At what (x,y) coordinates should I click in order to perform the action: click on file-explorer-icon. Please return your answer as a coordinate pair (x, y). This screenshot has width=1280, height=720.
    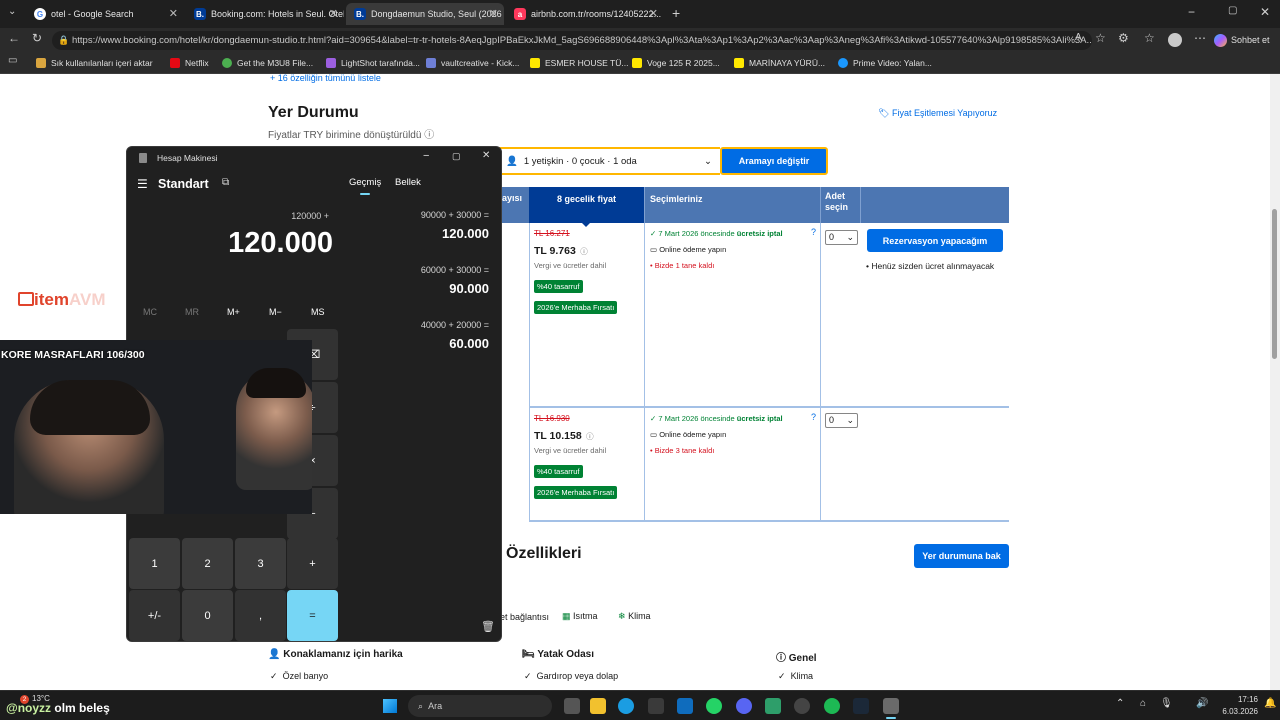
    Looking at the image, I should click on (598, 706).